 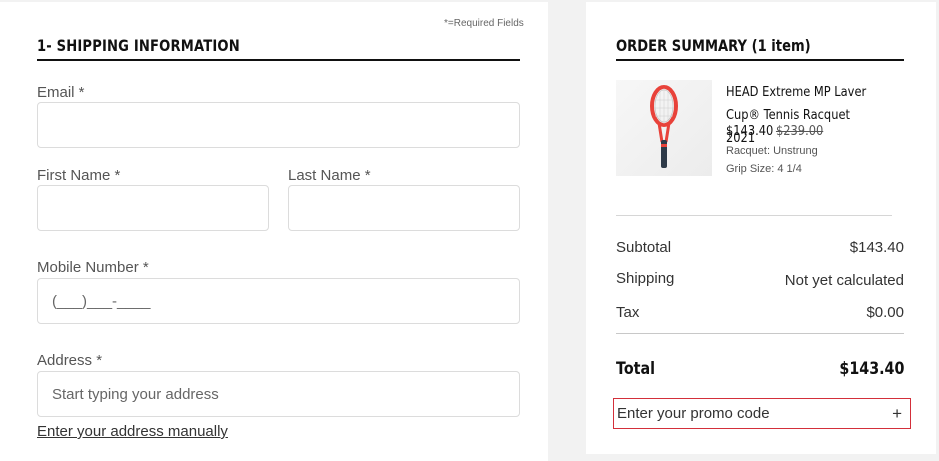 I want to click on promo-code-label: Enter your promo code, so click(x=693, y=413).